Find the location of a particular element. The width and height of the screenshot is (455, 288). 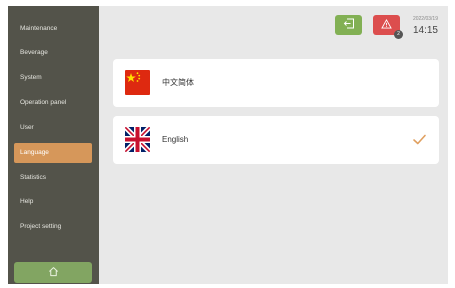

sidebar-item-statistics: Statistics is located at coordinates (53, 178).